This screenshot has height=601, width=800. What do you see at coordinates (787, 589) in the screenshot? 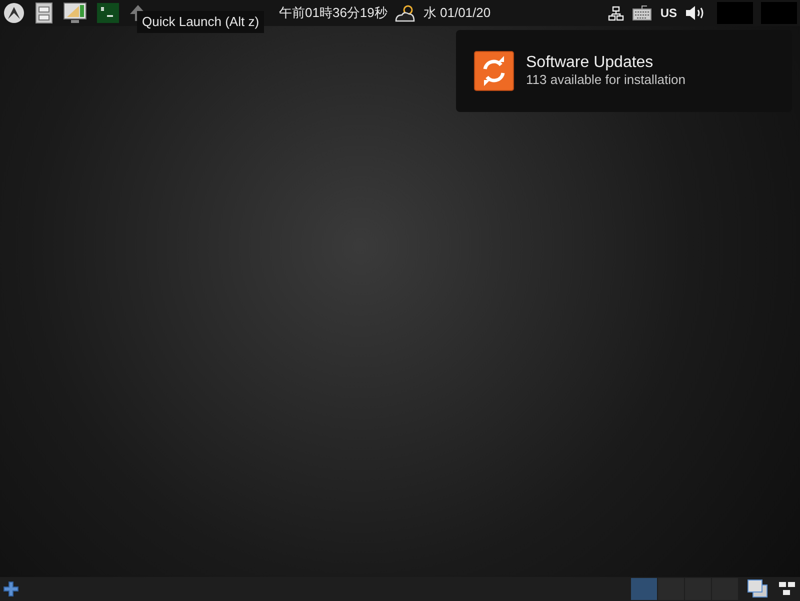
I see `grid-icon` at bounding box center [787, 589].